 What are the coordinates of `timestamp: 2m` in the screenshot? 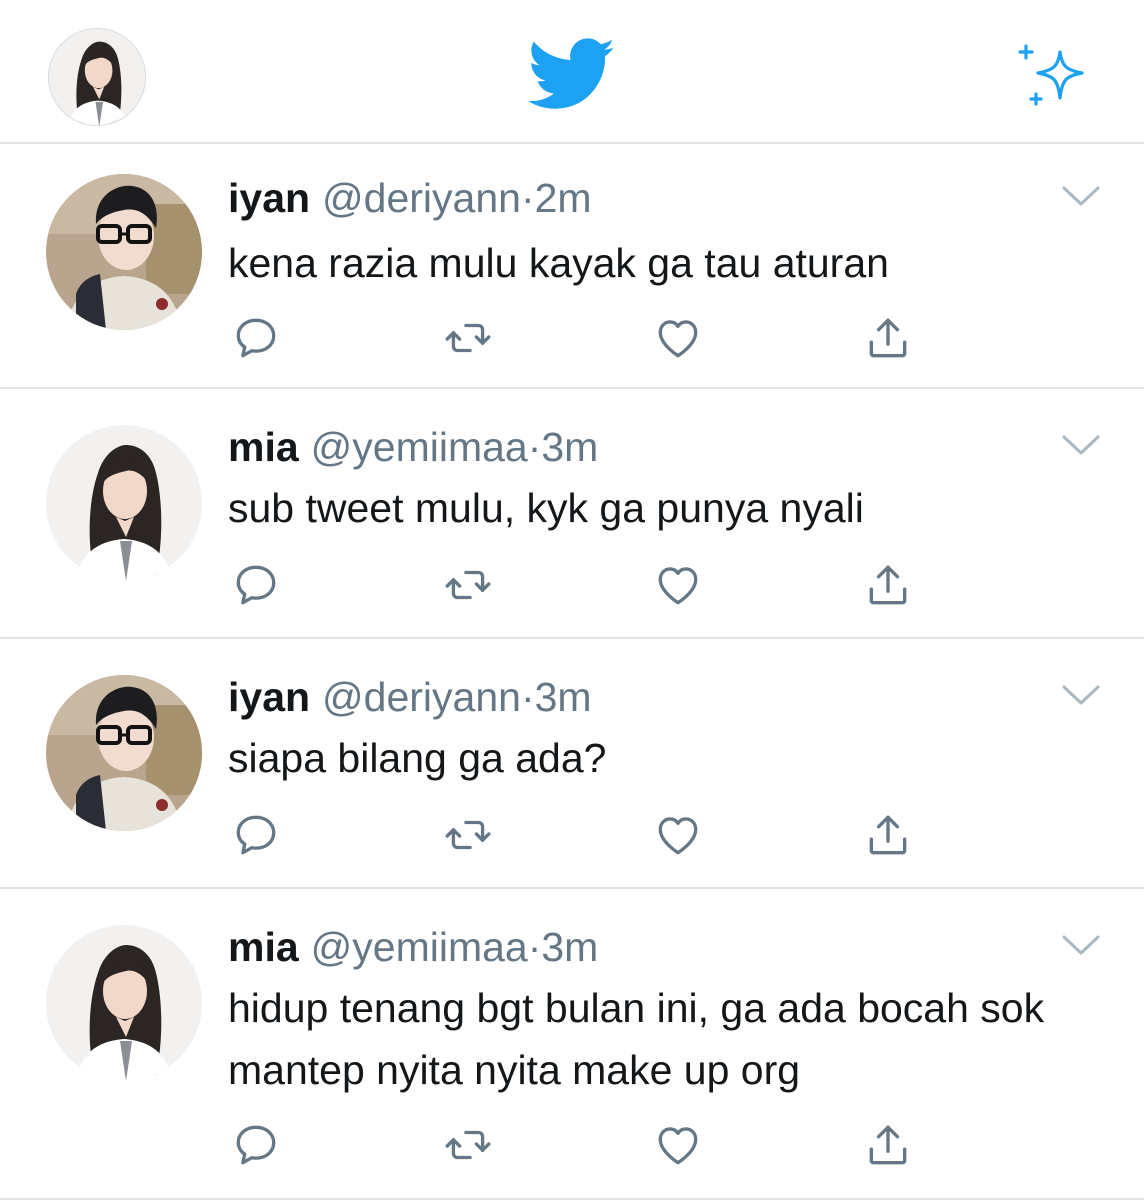 It's located at (563, 198).